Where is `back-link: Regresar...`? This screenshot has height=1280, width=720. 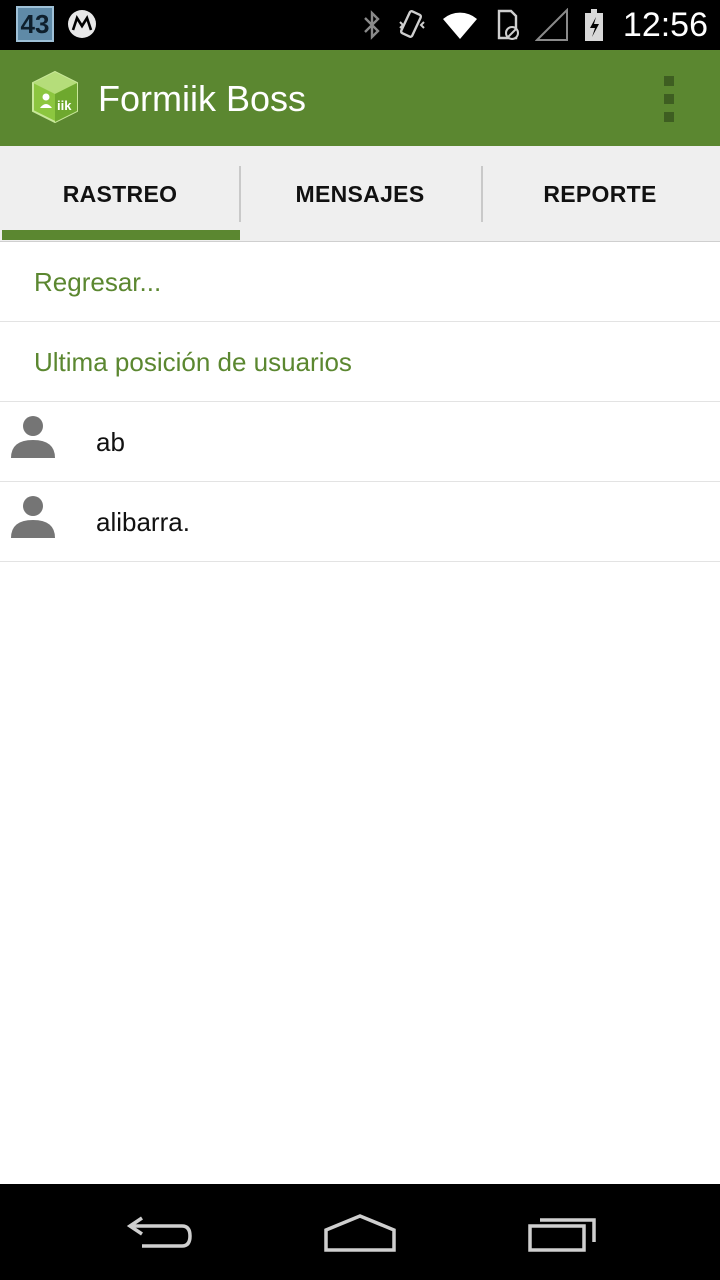
back-link: Regresar... is located at coordinates (97, 282).